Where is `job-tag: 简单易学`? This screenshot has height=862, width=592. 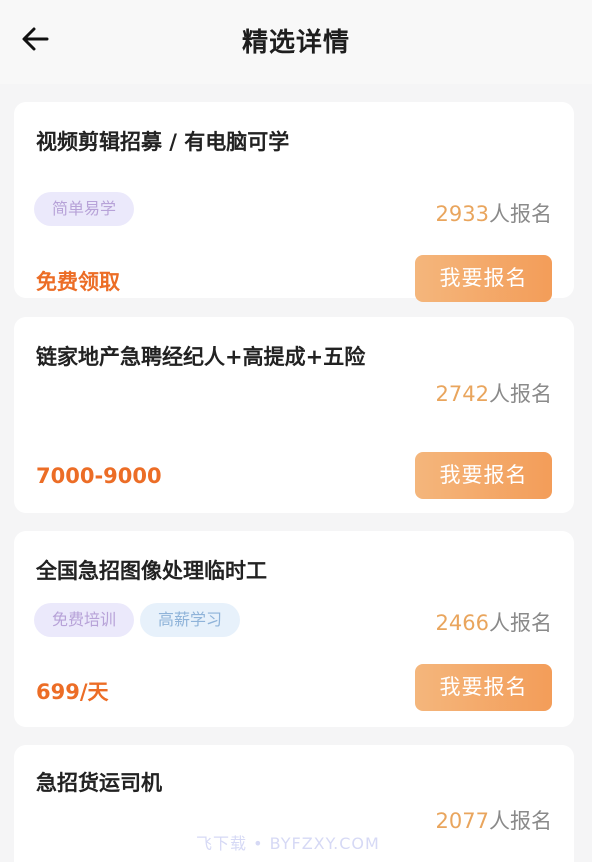 job-tag: 简单易学 is located at coordinates (84, 209).